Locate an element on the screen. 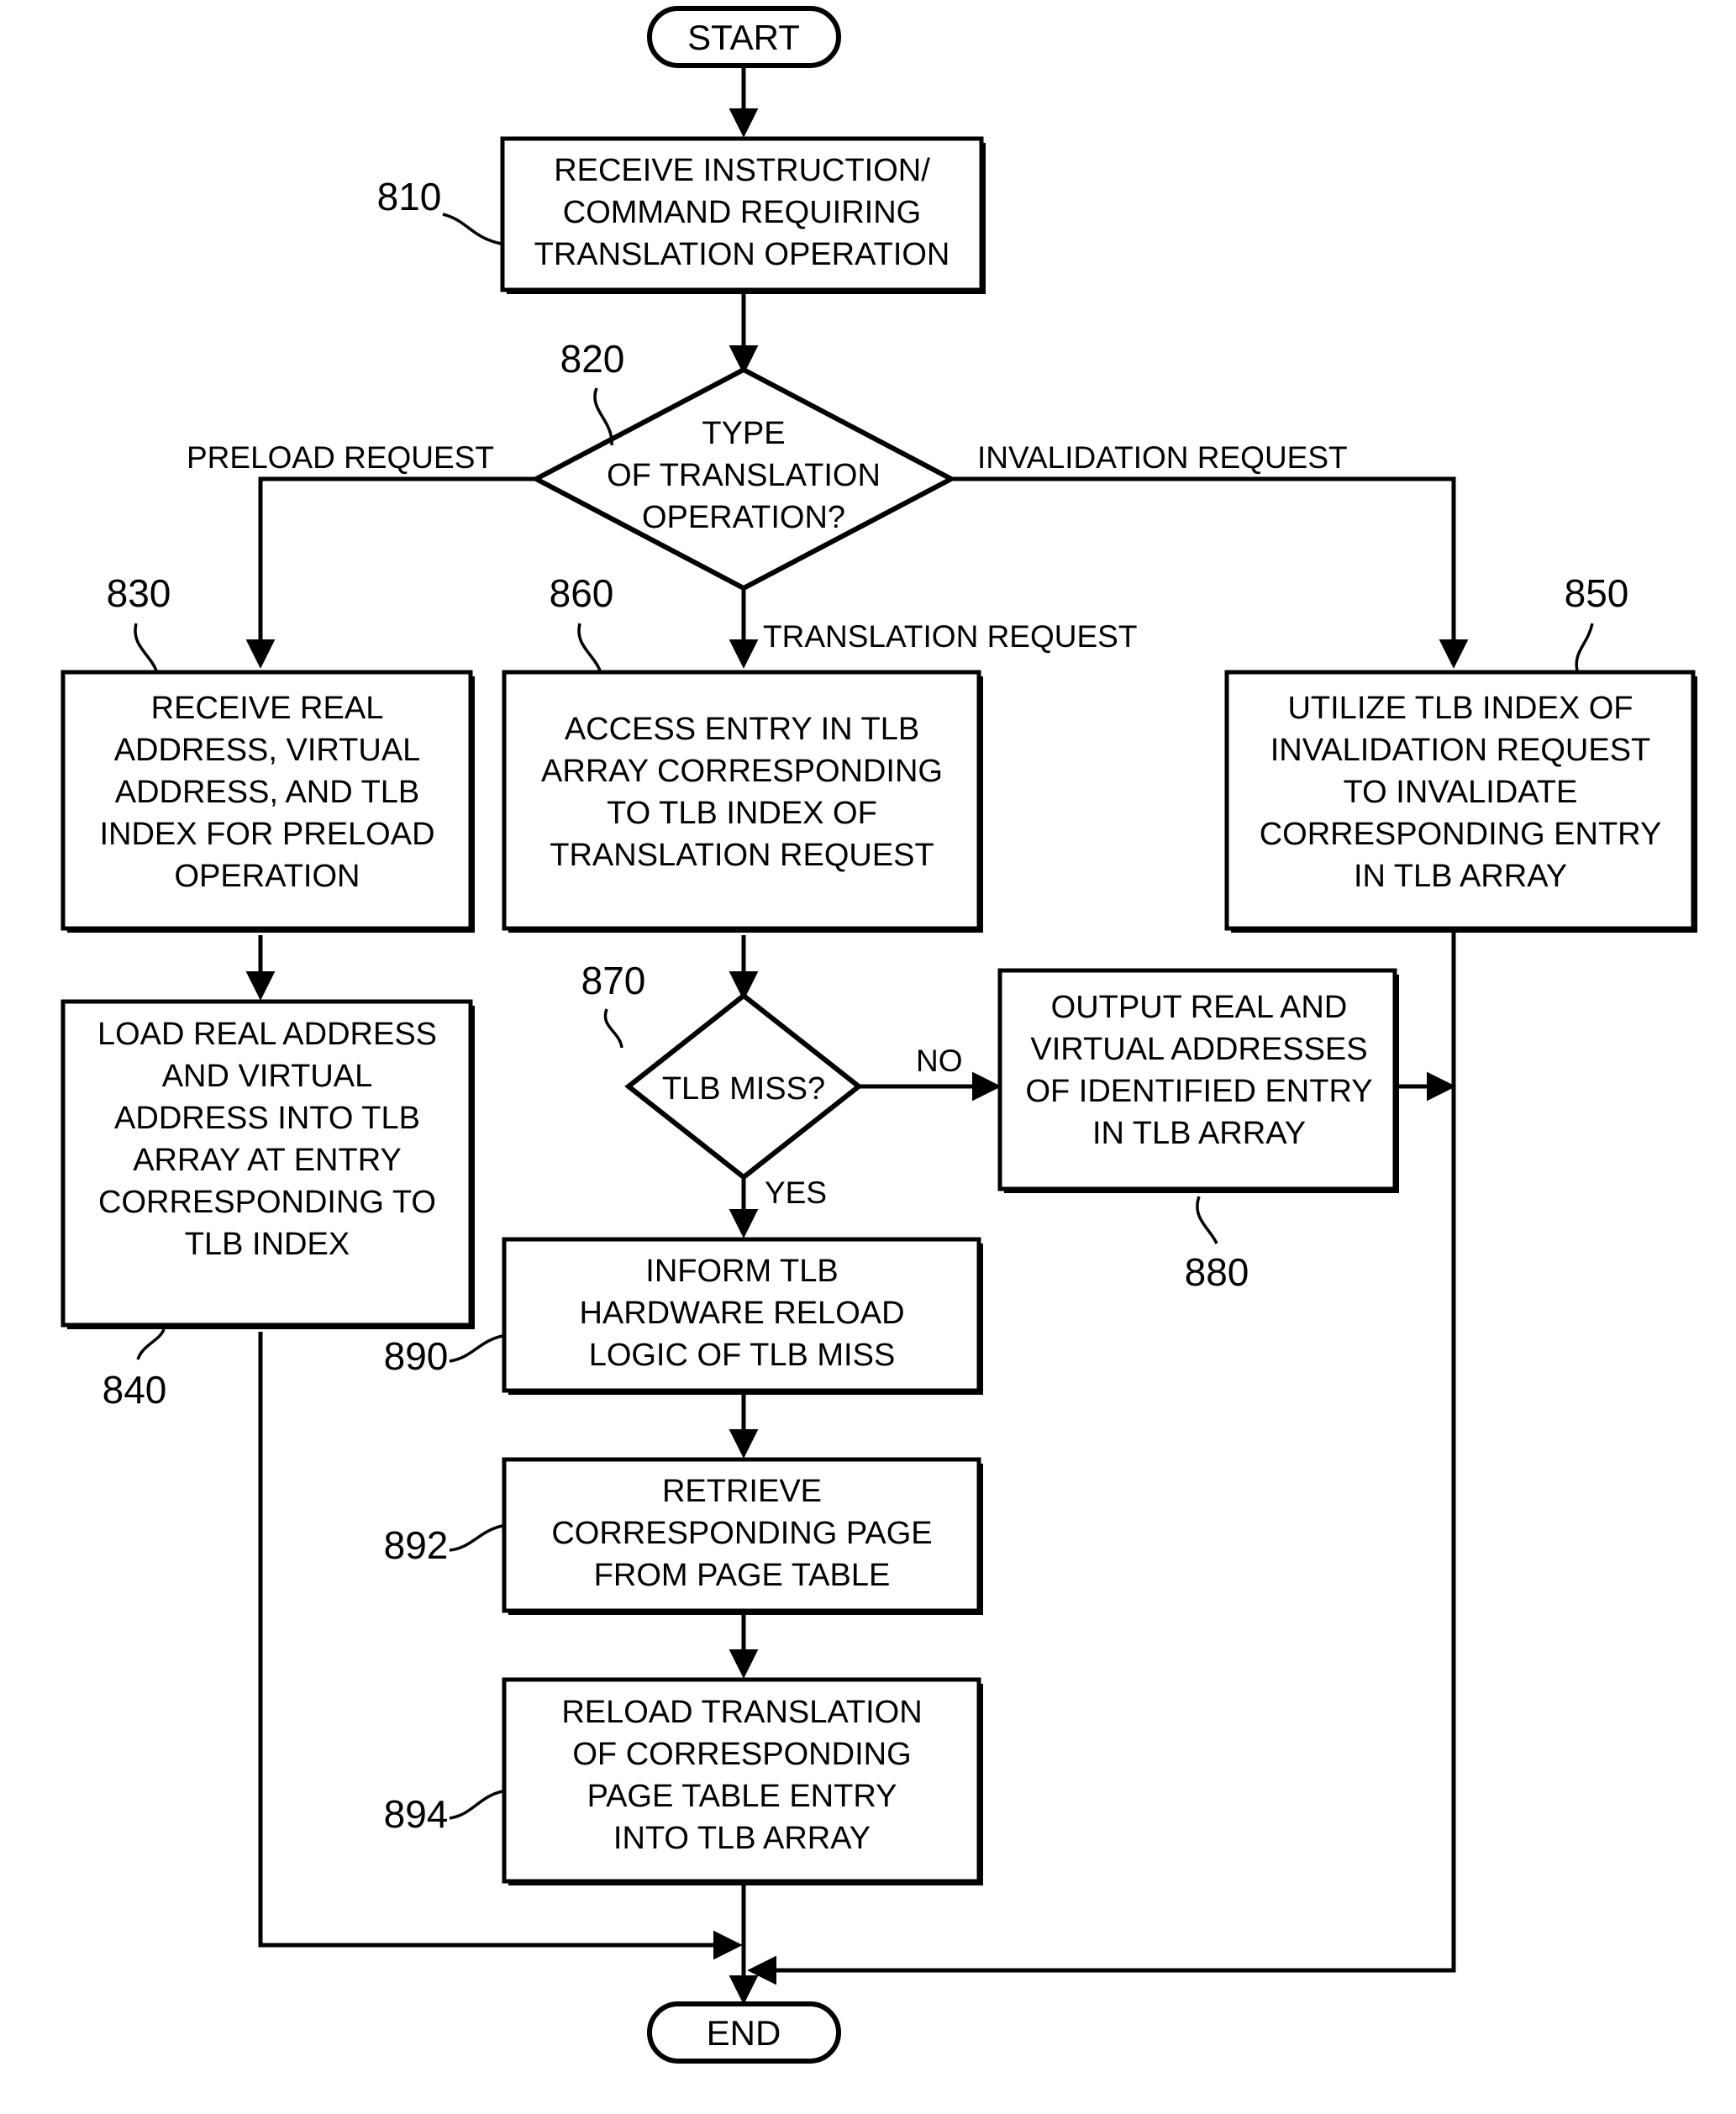  node-890-line-0: INFORM TLB is located at coordinates (741, 1271).